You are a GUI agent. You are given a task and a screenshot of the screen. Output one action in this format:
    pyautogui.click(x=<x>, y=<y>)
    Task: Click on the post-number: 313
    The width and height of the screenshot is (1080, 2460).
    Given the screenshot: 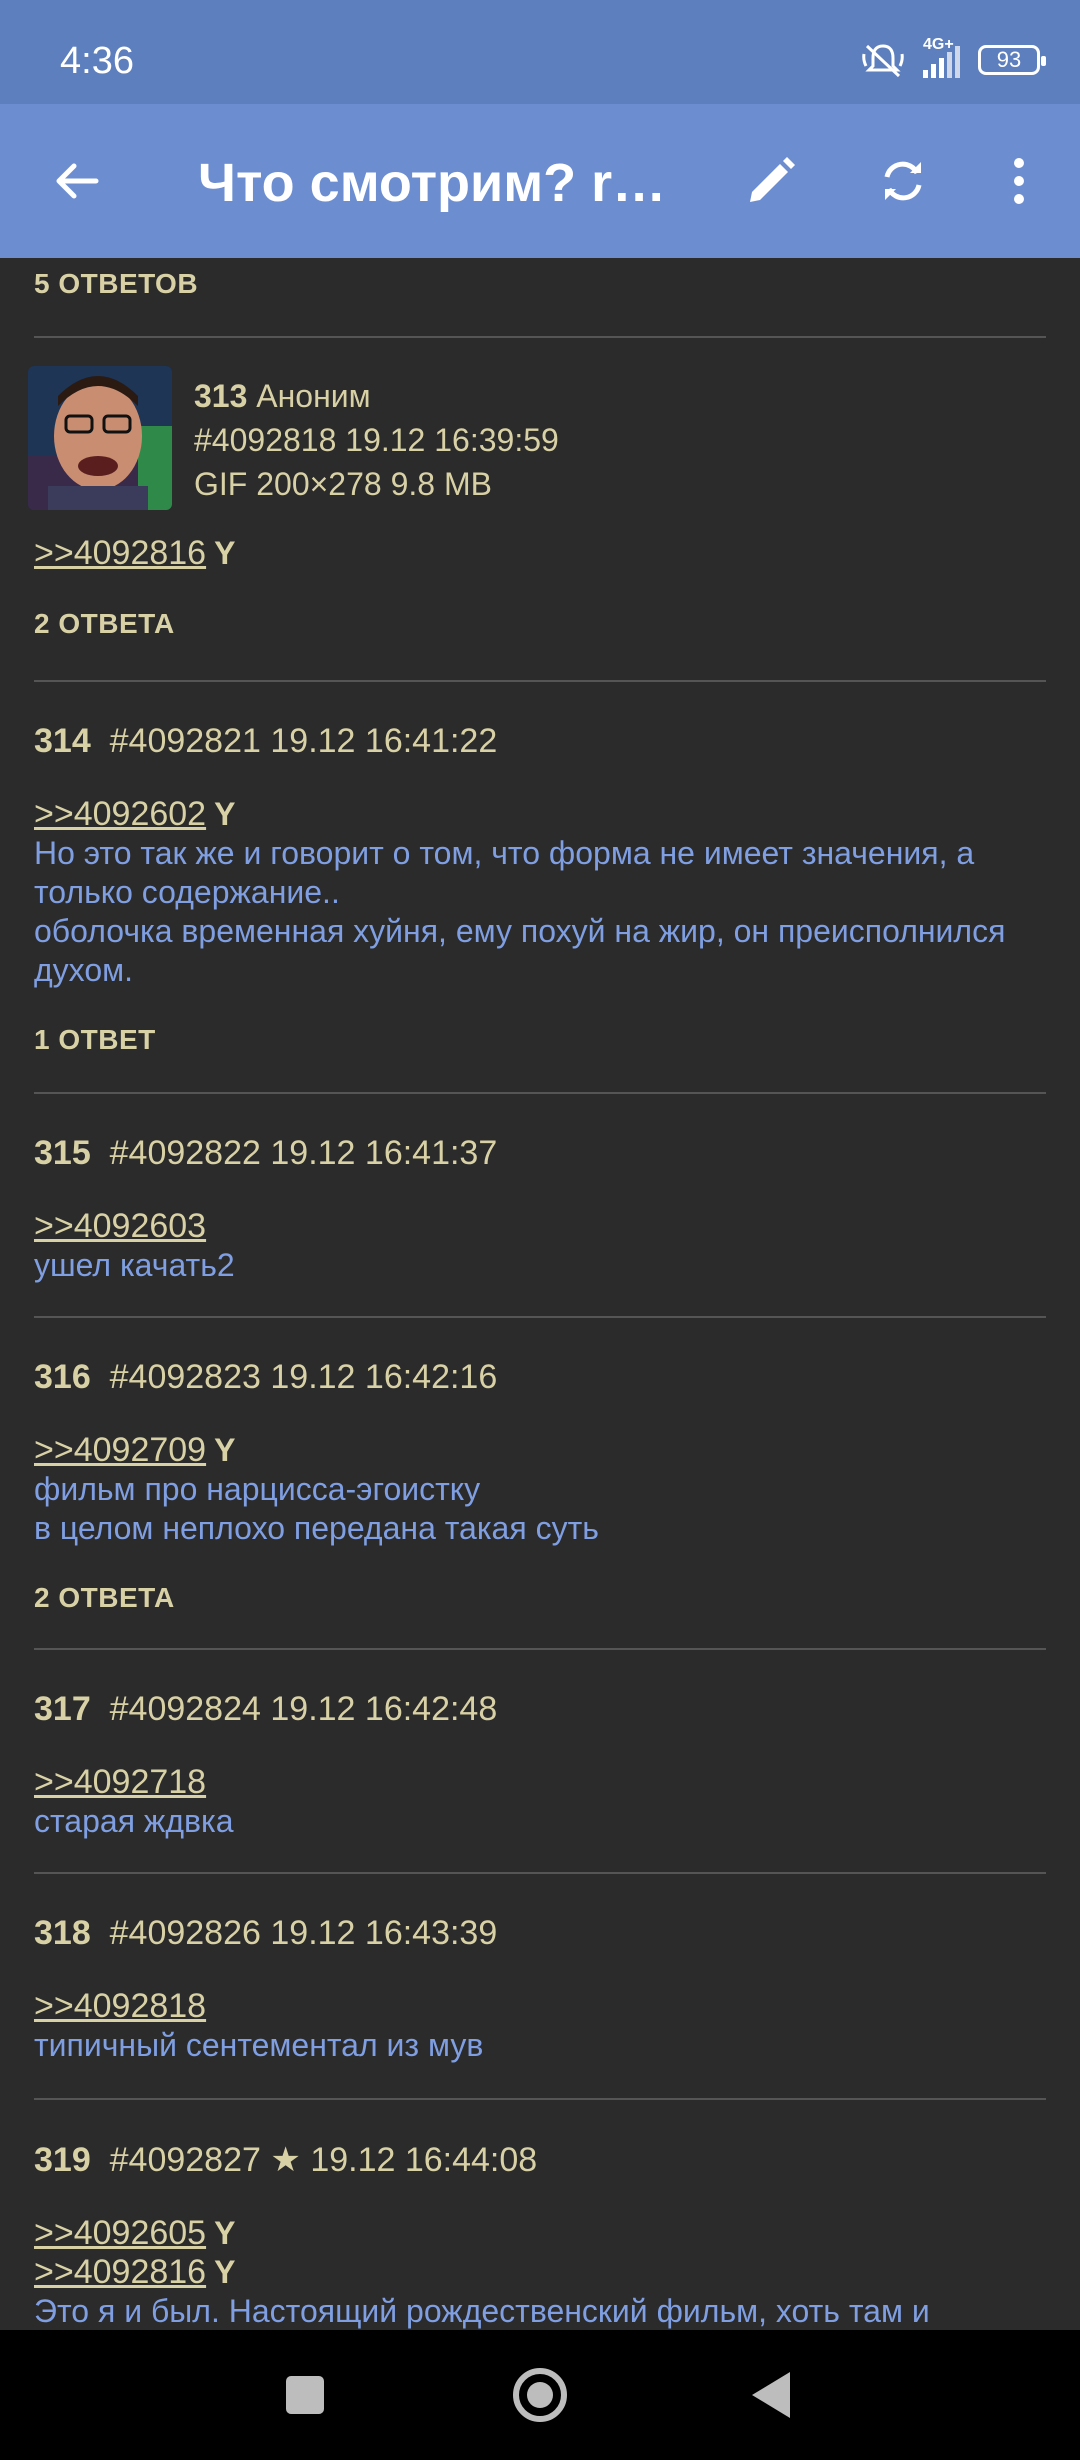 What is the action you would take?
    pyautogui.click(x=221, y=396)
    